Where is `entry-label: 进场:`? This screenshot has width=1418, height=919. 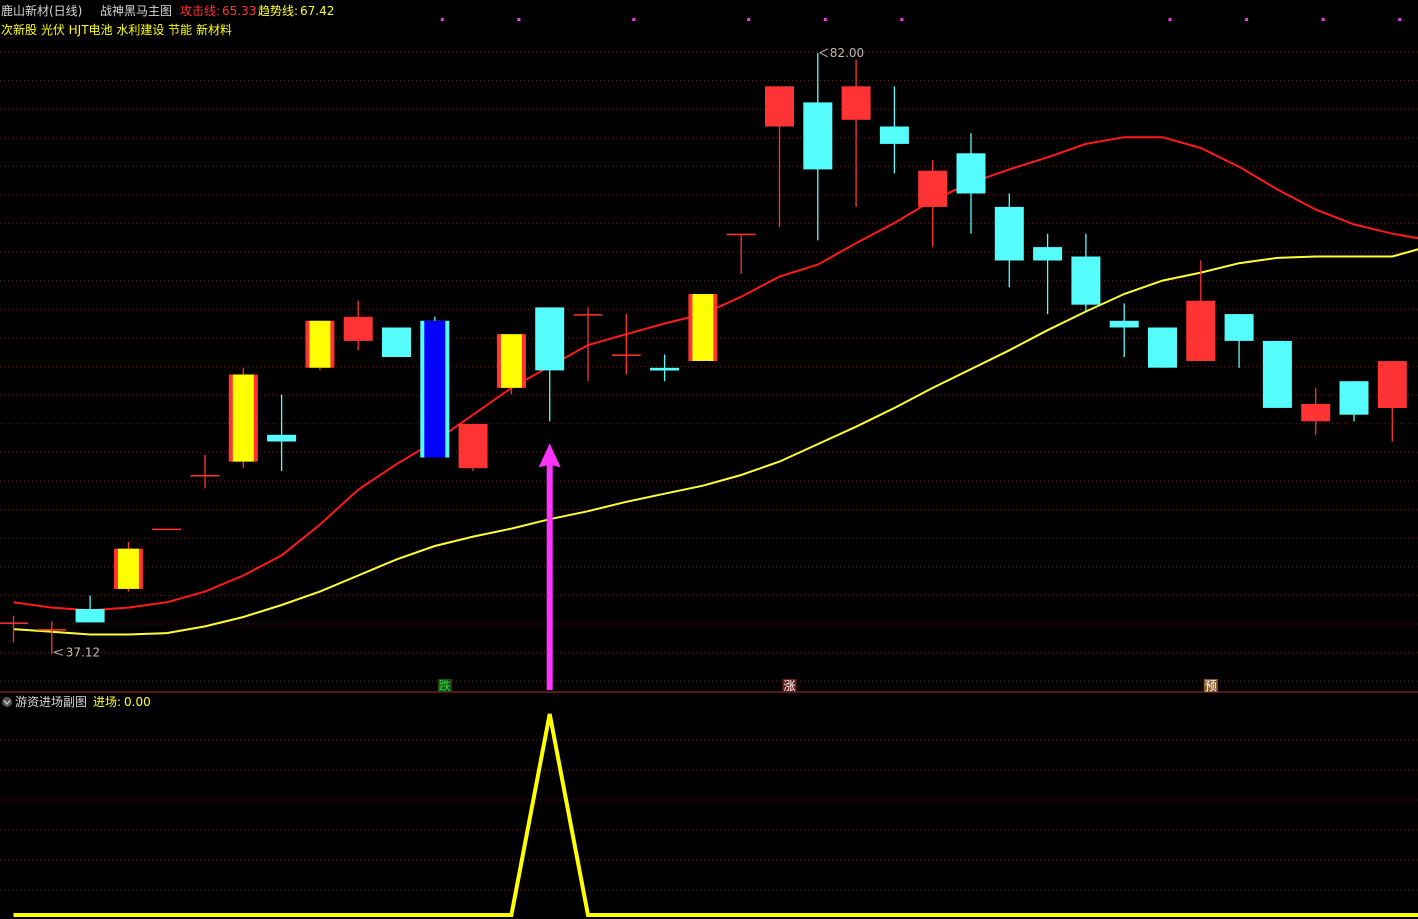 entry-label: 进场: is located at coordinates (107, 702).